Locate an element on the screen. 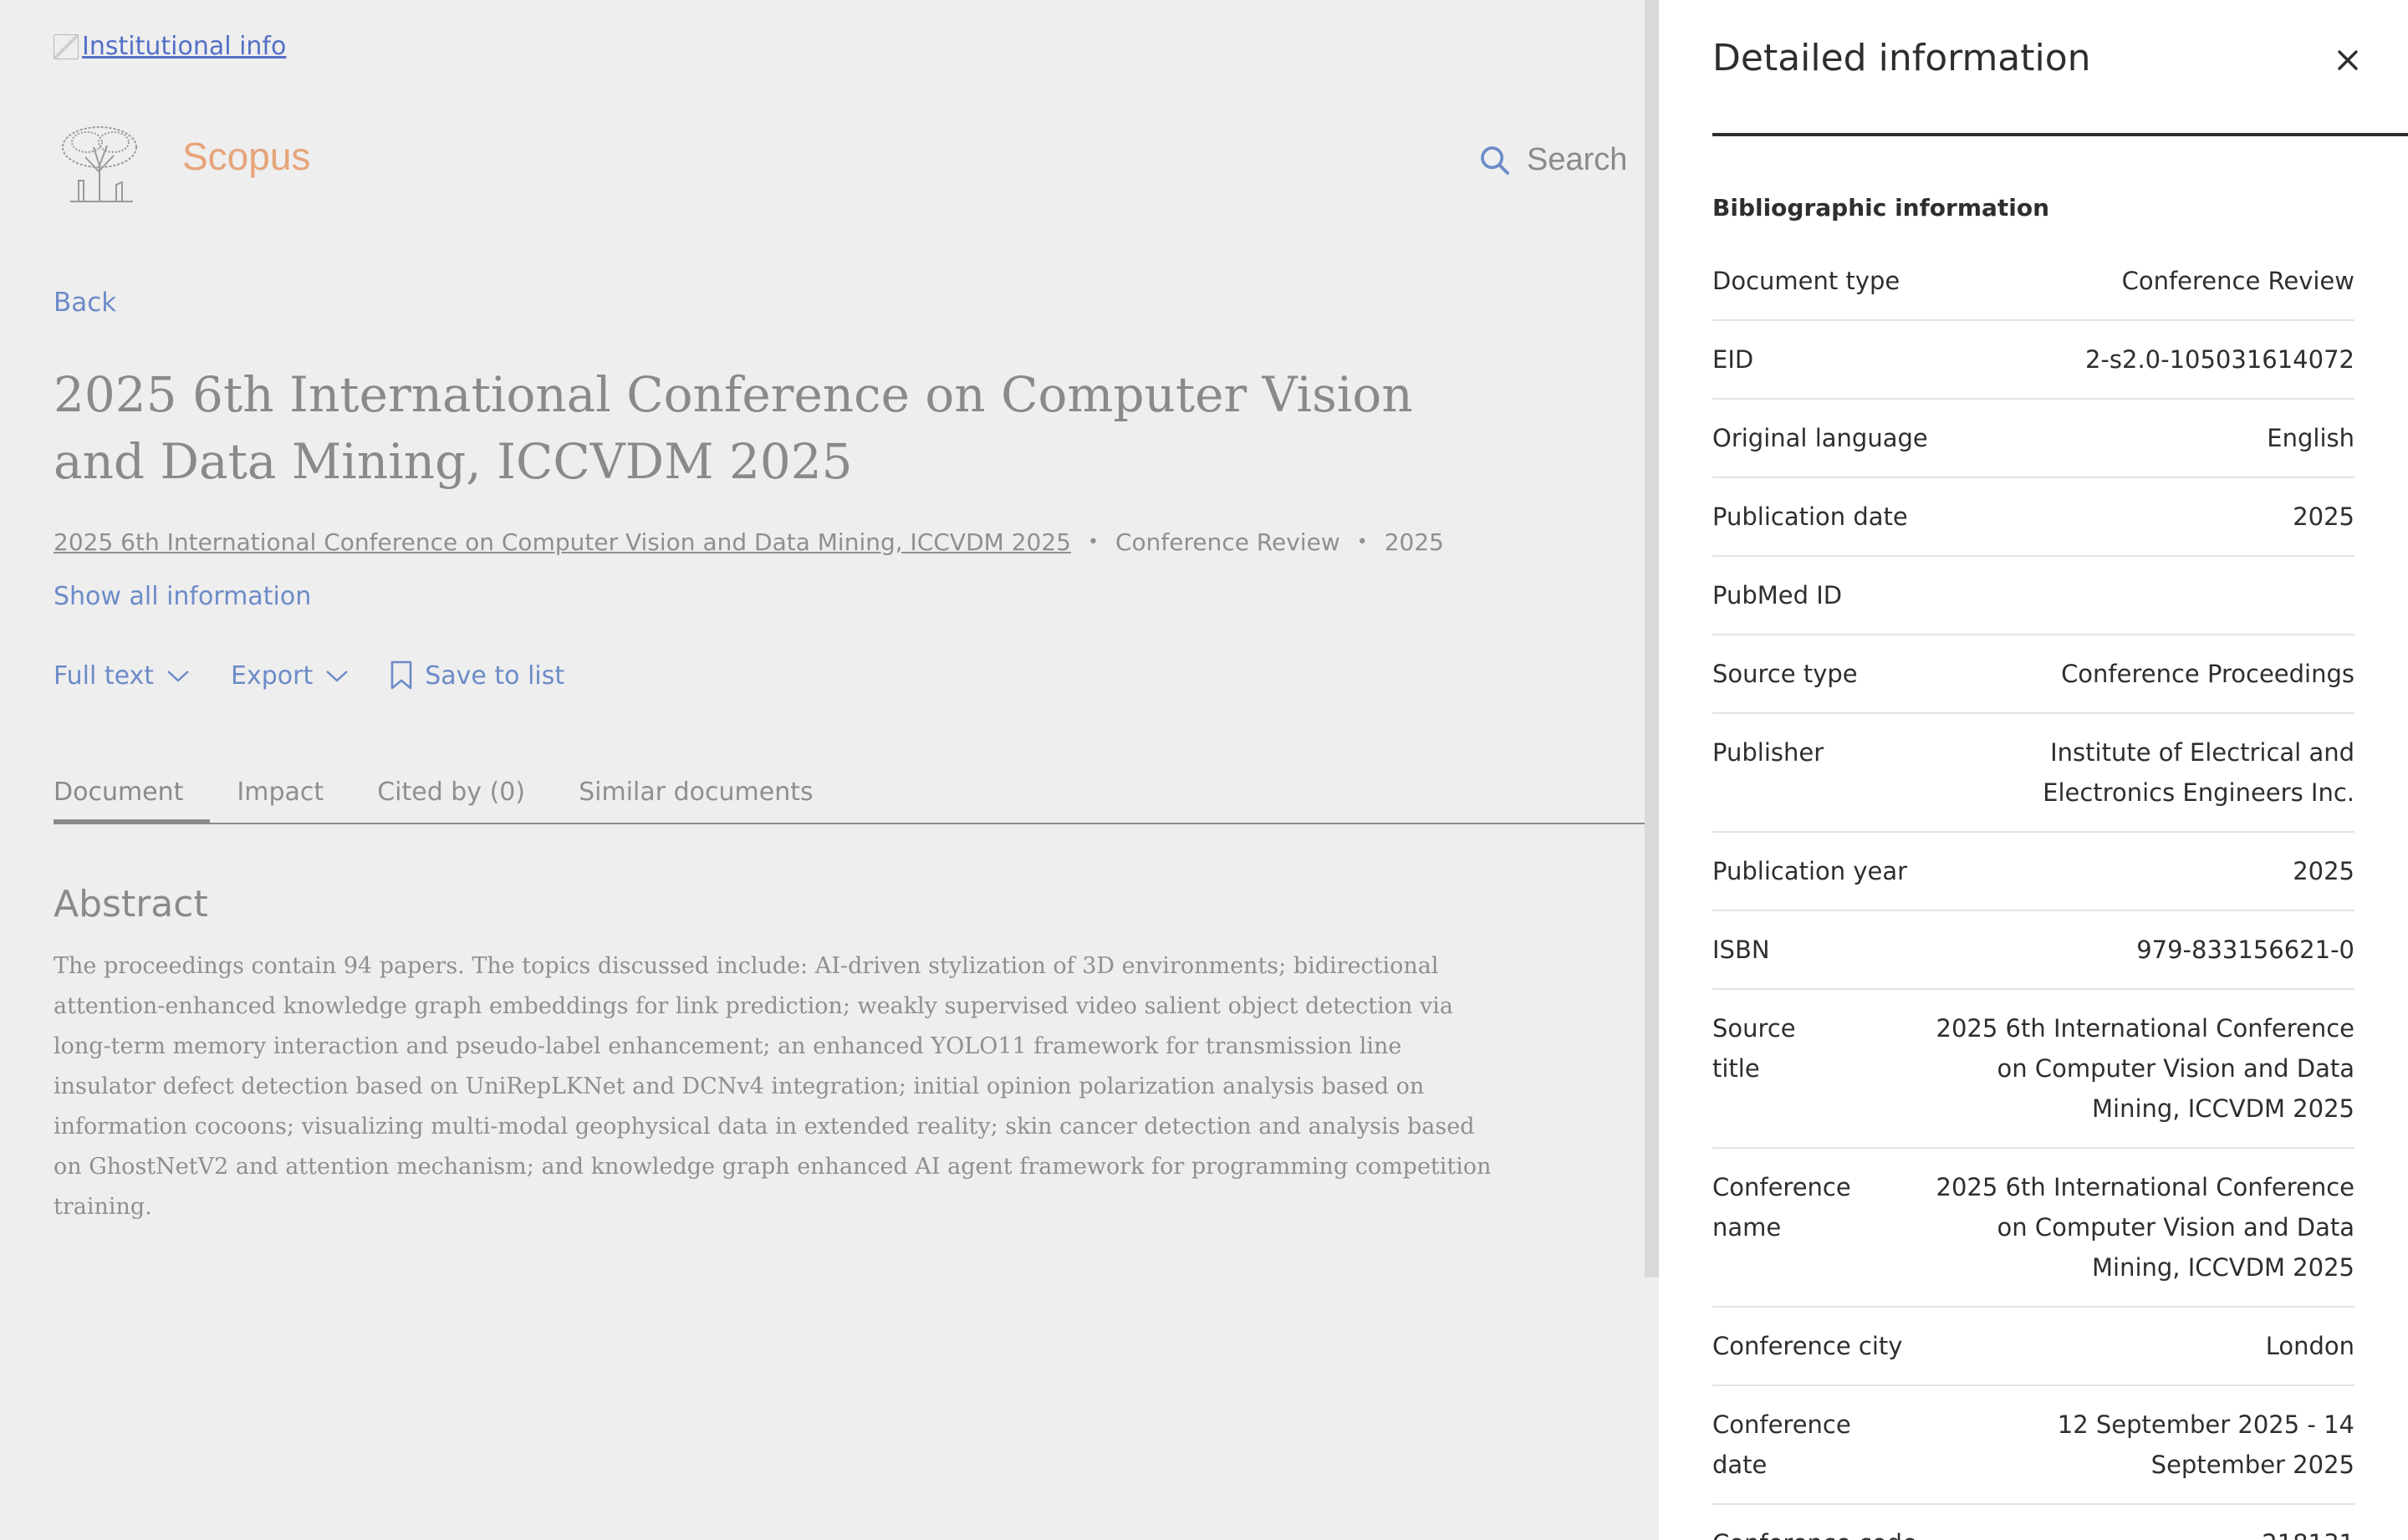 Image resolution: width=2408 pixels, height=1540 pixels. info-row-original-language: Original language English is located at coordinates (2033, 439).